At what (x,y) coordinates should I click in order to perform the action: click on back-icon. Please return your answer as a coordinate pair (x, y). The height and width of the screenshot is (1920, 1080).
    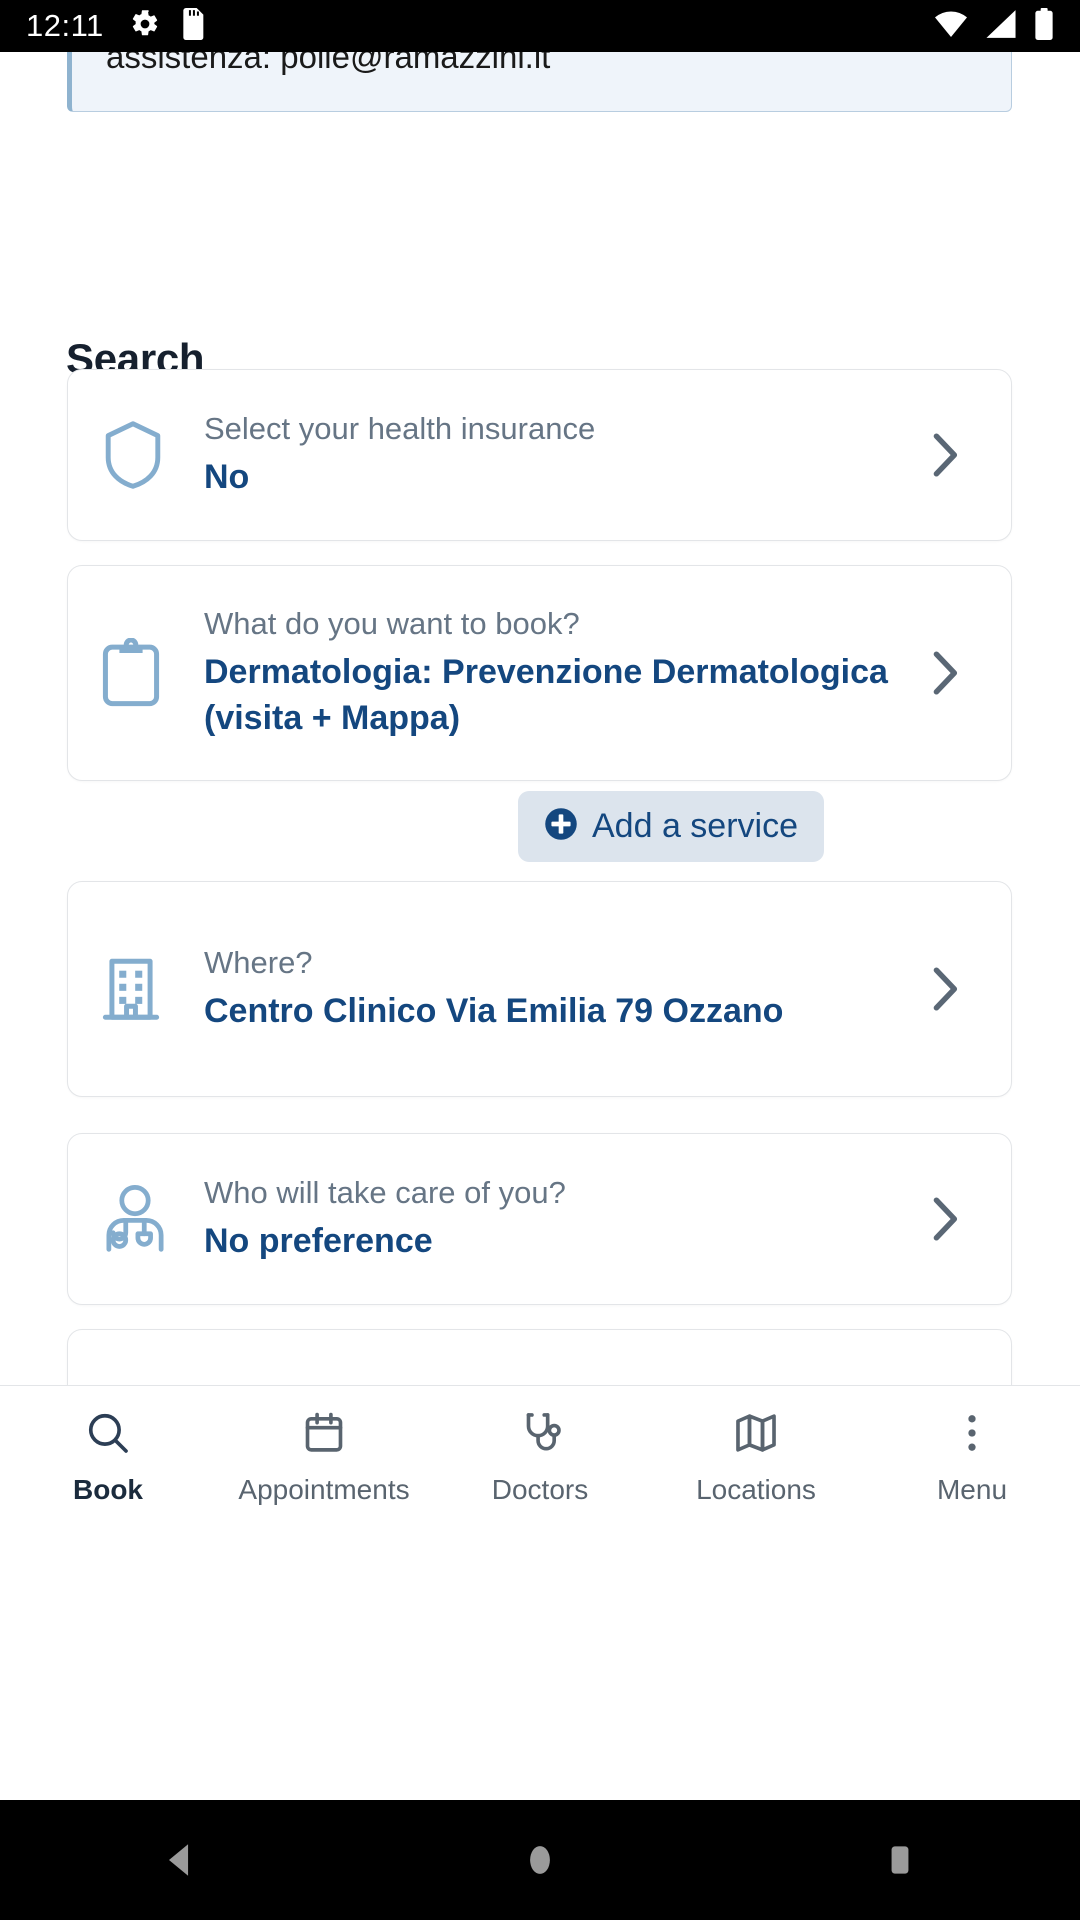
    Looking at the image, I should click on (180, 1860).